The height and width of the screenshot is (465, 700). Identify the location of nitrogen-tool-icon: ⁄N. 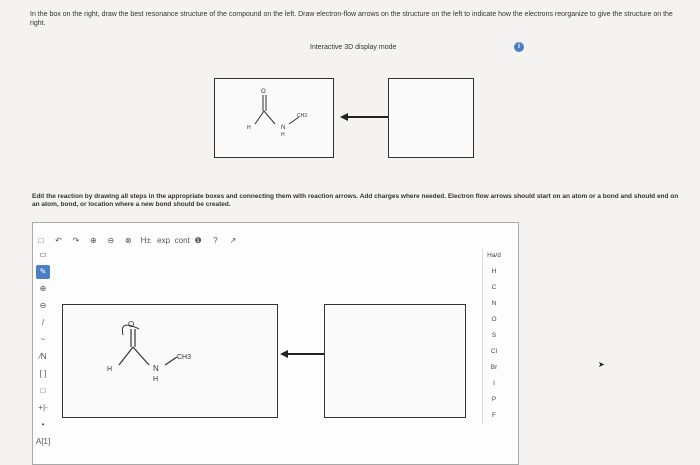
(43, 357).